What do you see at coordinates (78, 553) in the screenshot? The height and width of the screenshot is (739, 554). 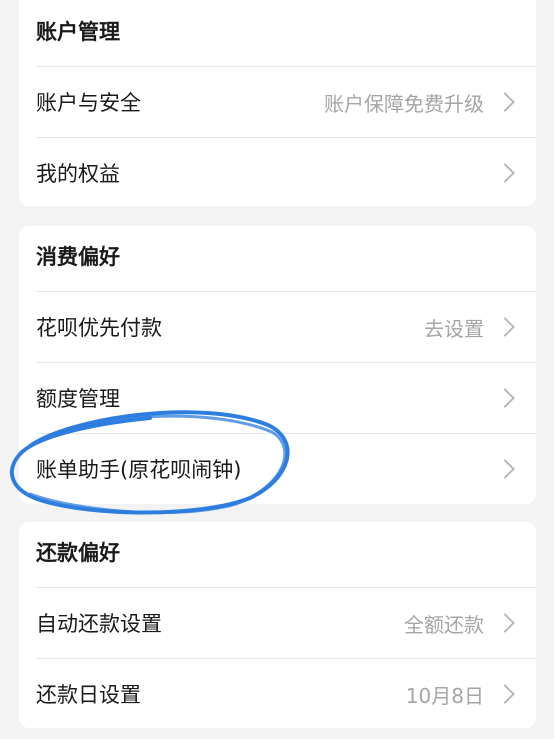 I see `section-title-repayment: 还款偏好` at bounding box center [78, 553].